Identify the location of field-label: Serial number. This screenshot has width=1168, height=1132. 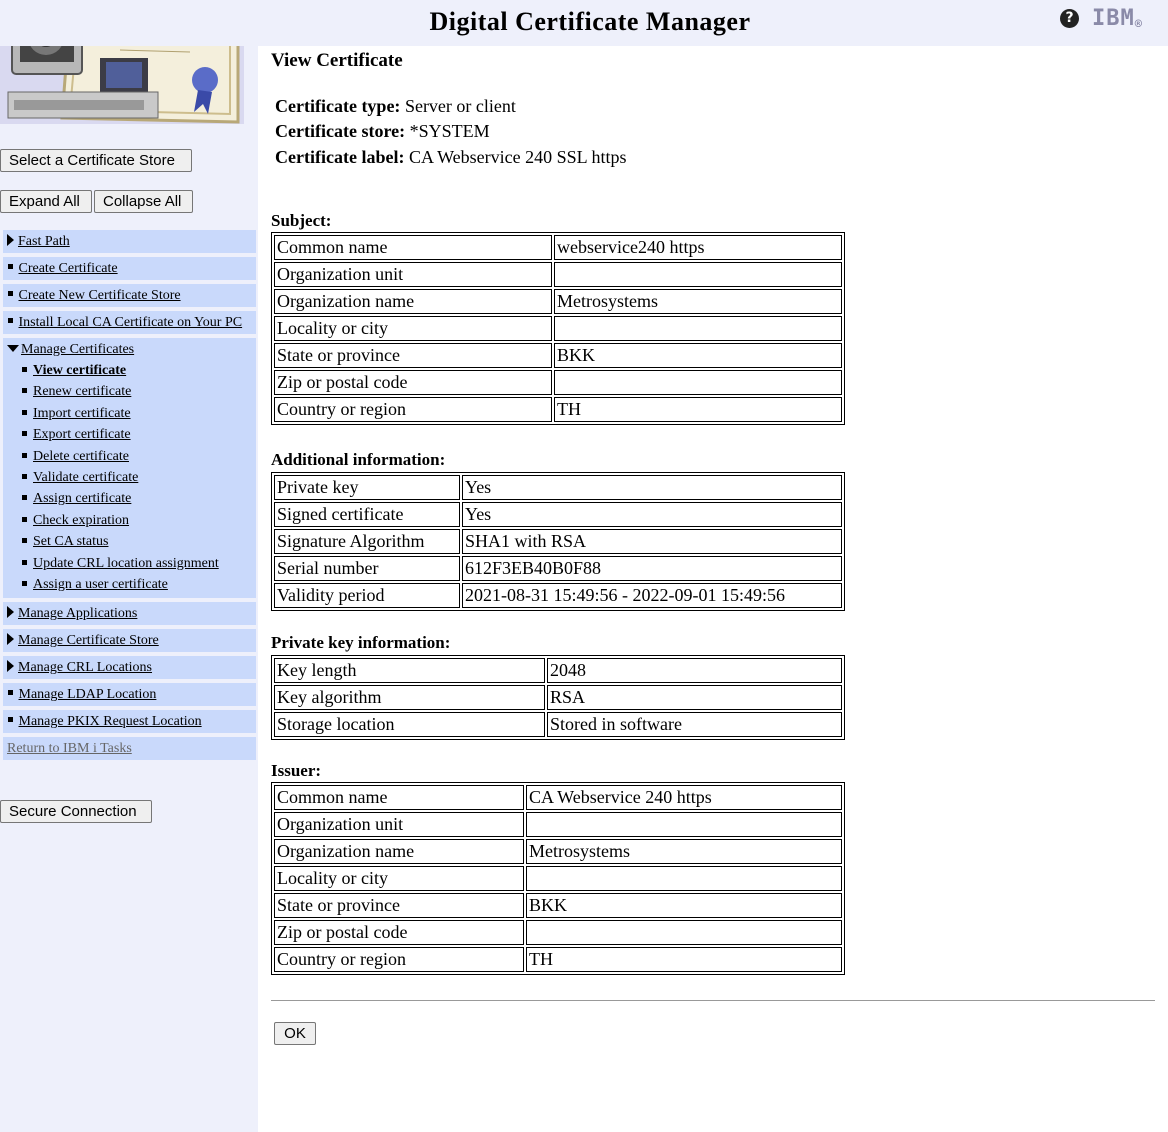
(367, 568).